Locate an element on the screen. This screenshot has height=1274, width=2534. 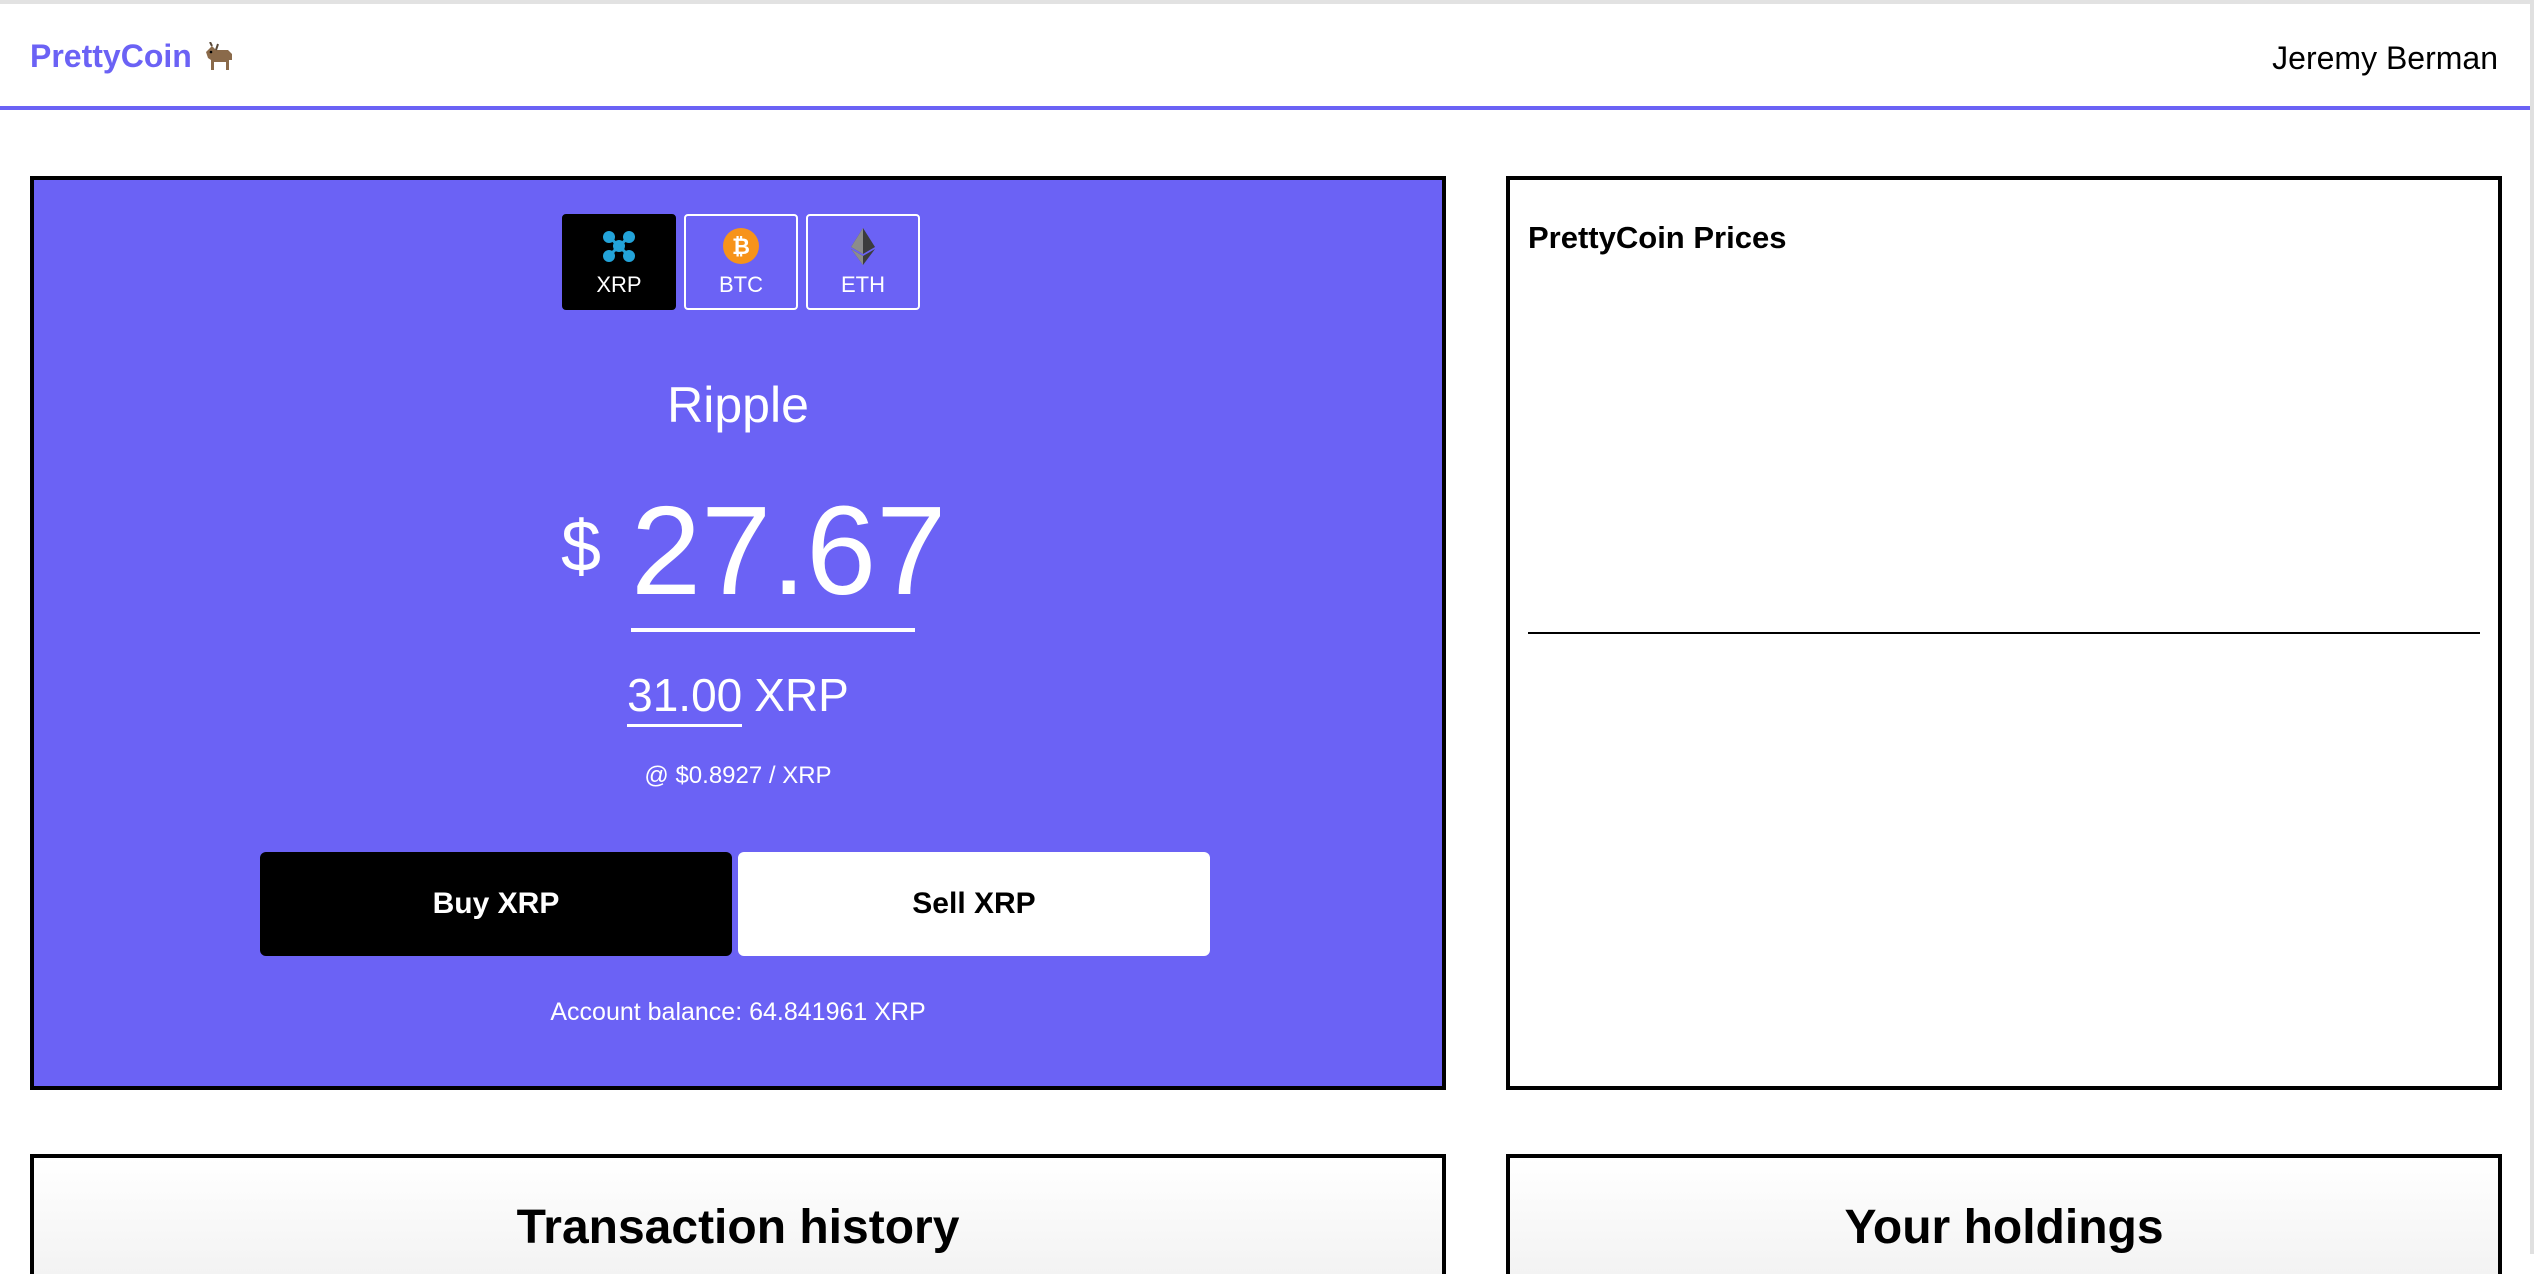
quantity-input: 31.00 is located at coordinates (685, 697).